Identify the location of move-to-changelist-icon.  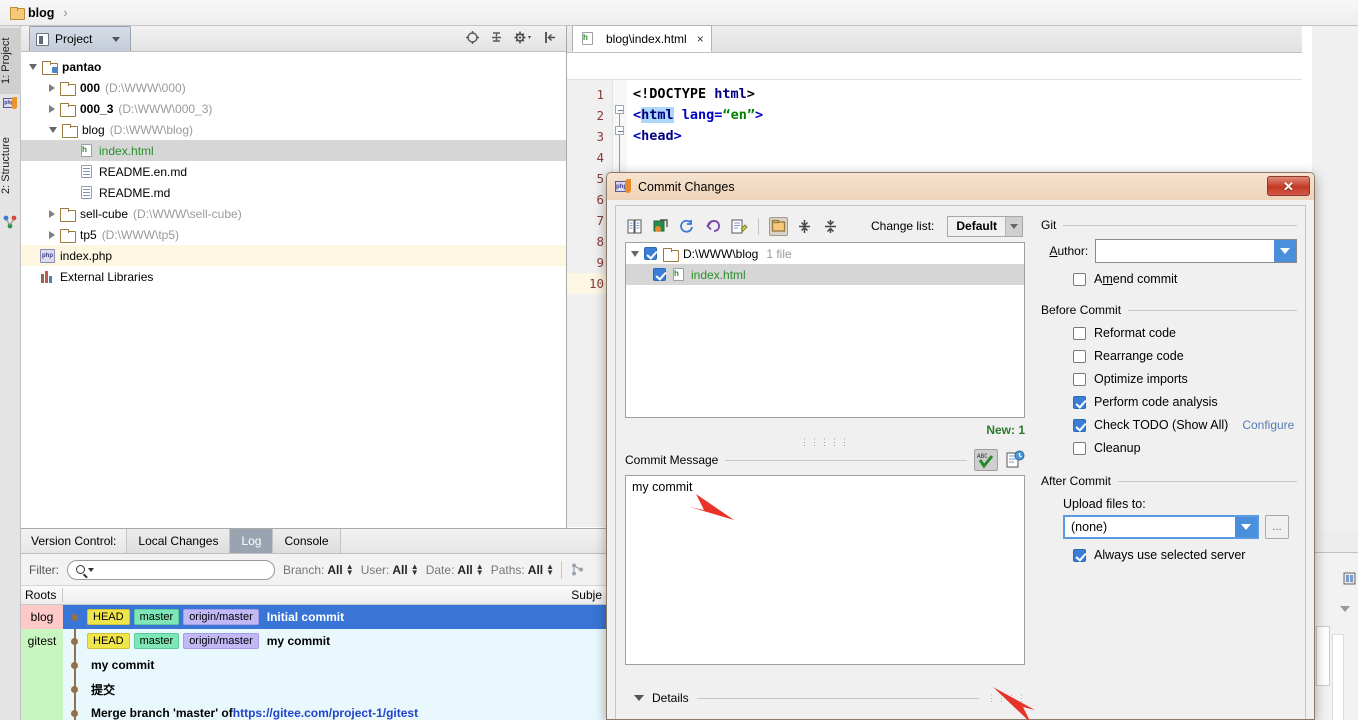
(660, 226).